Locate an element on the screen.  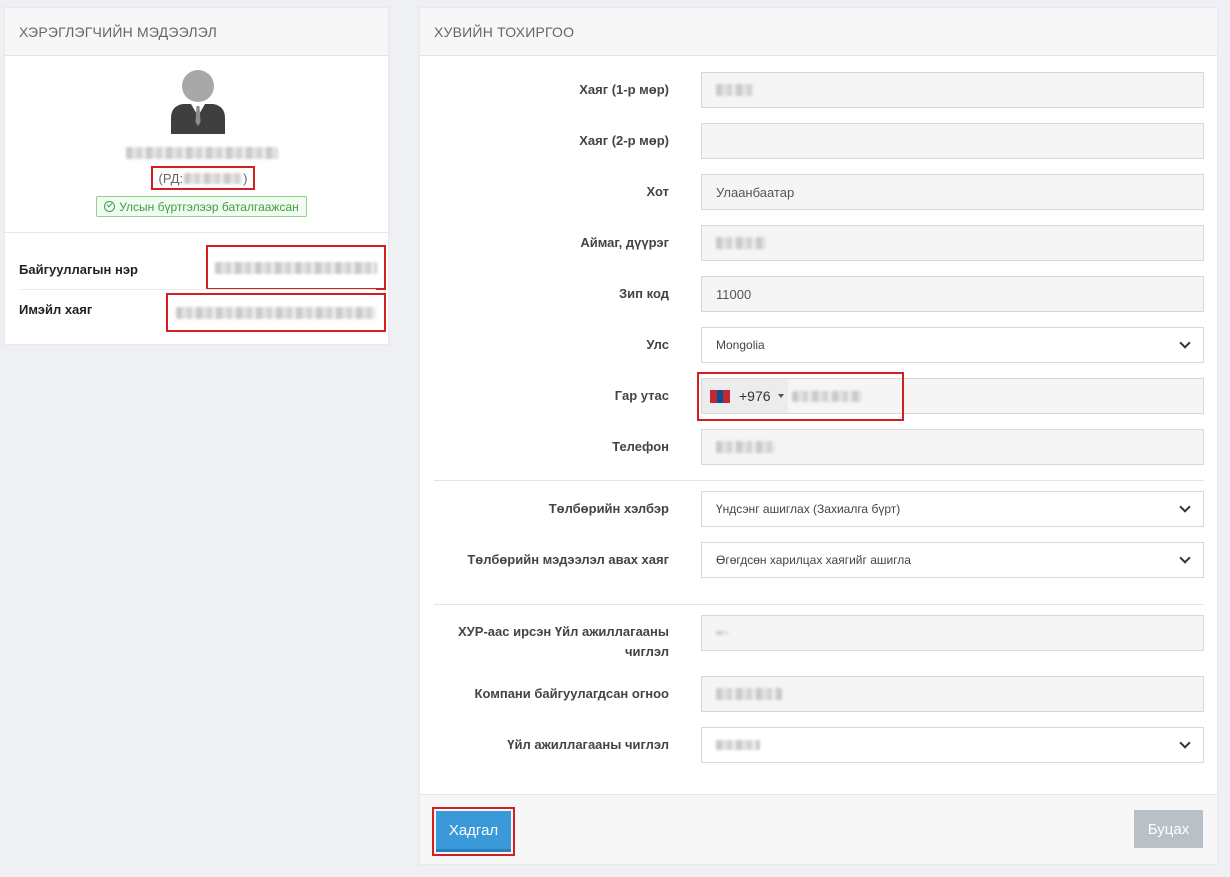
billing-address-value: Өгөгдсөн харилцах хаягийг ашигла is located at coordinates (813, 560).